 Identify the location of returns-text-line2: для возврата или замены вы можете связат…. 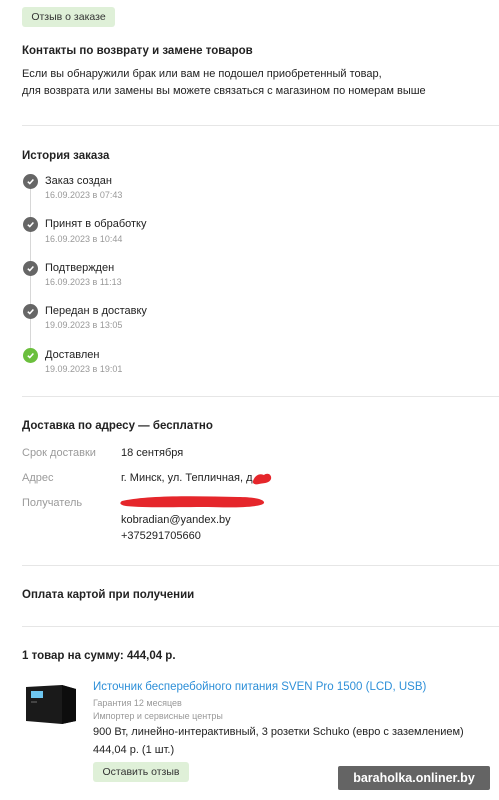
(224, 91).